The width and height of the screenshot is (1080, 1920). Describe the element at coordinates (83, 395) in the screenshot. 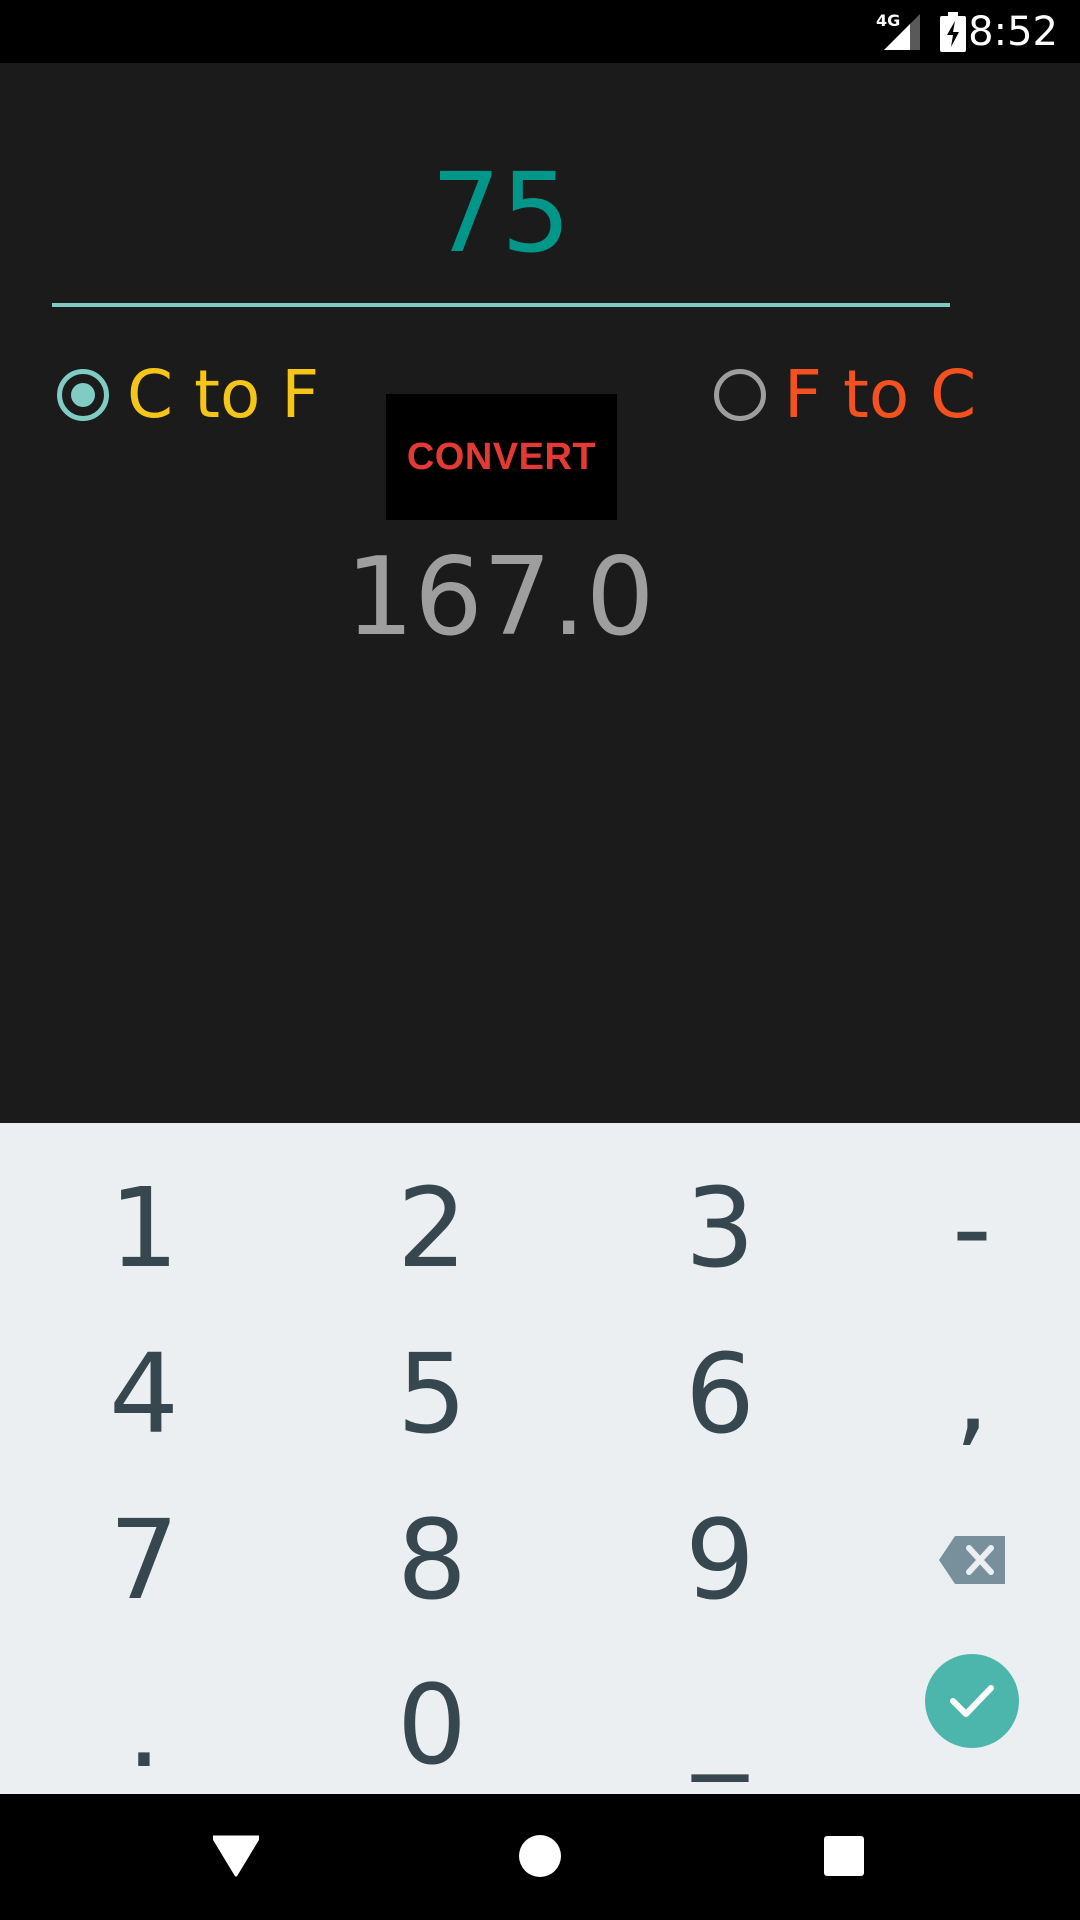

I see `radio-checked-icon` at that location.